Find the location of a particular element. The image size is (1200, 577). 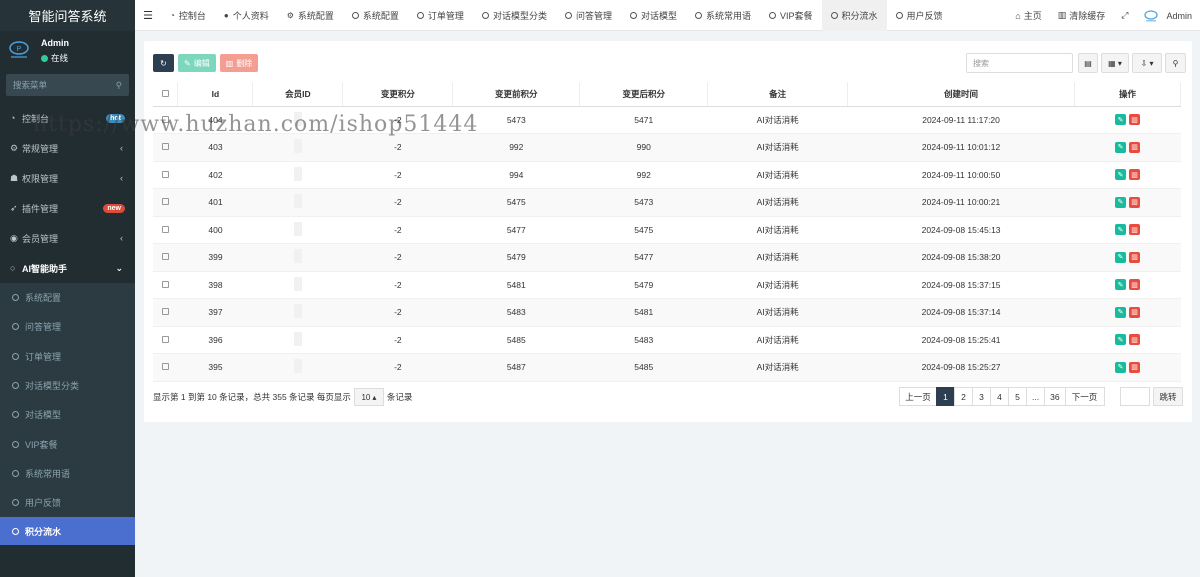

export-button: ⇩ ▾ is located at coordinates (1147, 63).